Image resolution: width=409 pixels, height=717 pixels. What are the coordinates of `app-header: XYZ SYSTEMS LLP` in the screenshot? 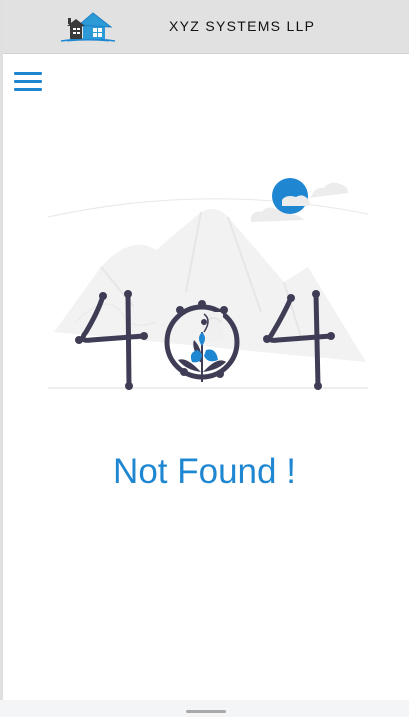 It's located at (206, 27).